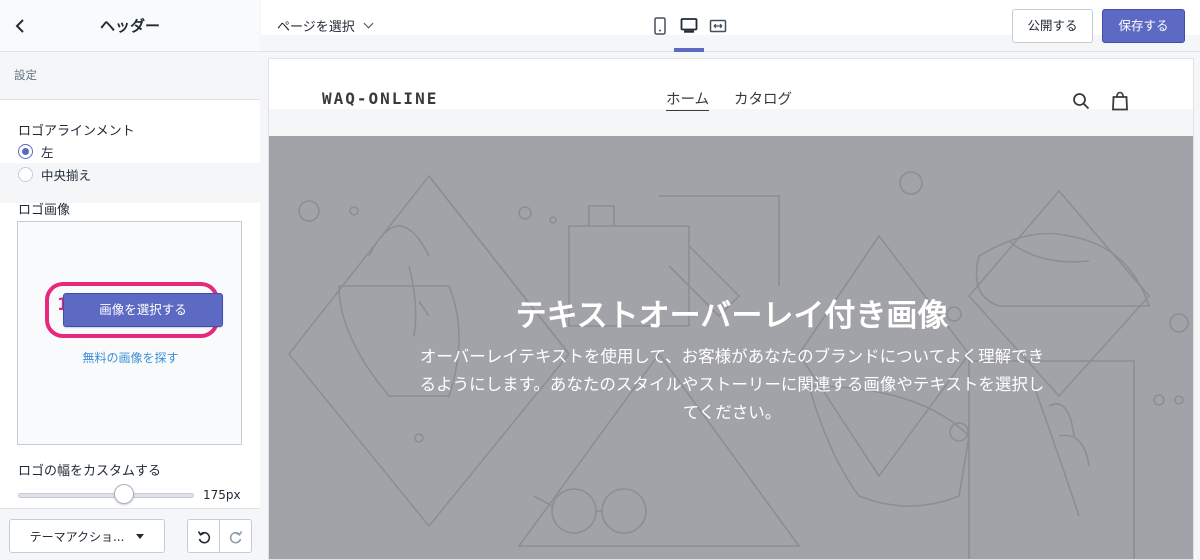 The width and height of the screenshot is (1200, 560). I want to click on radio-label-left: 左, so click(47, 152).